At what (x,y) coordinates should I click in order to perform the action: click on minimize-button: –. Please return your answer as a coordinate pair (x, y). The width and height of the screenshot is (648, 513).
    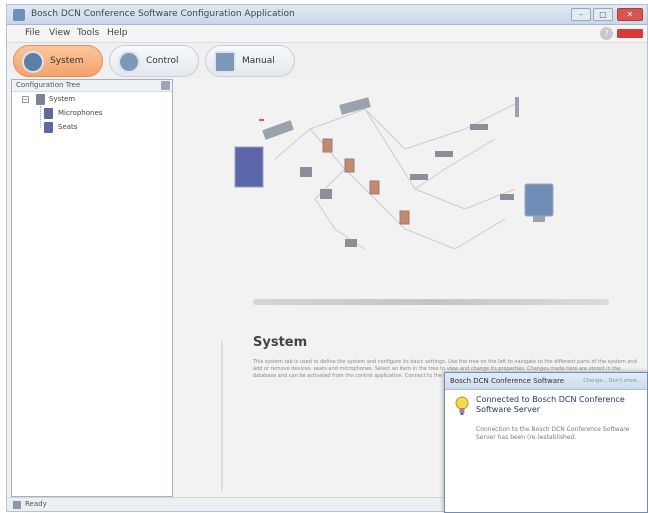
    Looking at the image, I should click on (581, 14).